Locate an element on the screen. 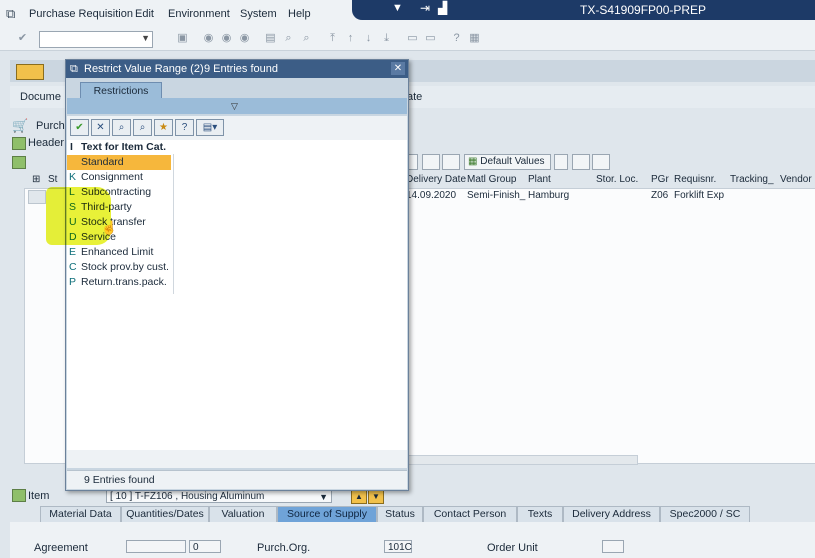 The height and width of the screenshot is (558, 815). tab-valuation: Valuation is located at coordinates (243, 514).